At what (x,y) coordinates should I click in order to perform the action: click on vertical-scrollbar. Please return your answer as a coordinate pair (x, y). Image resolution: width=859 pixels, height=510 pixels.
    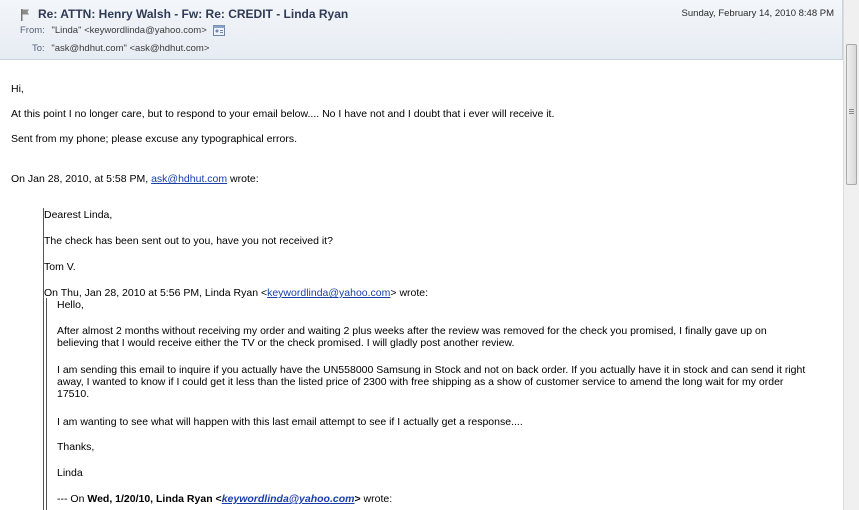
    Looking at the image, I should click on (851, 255).